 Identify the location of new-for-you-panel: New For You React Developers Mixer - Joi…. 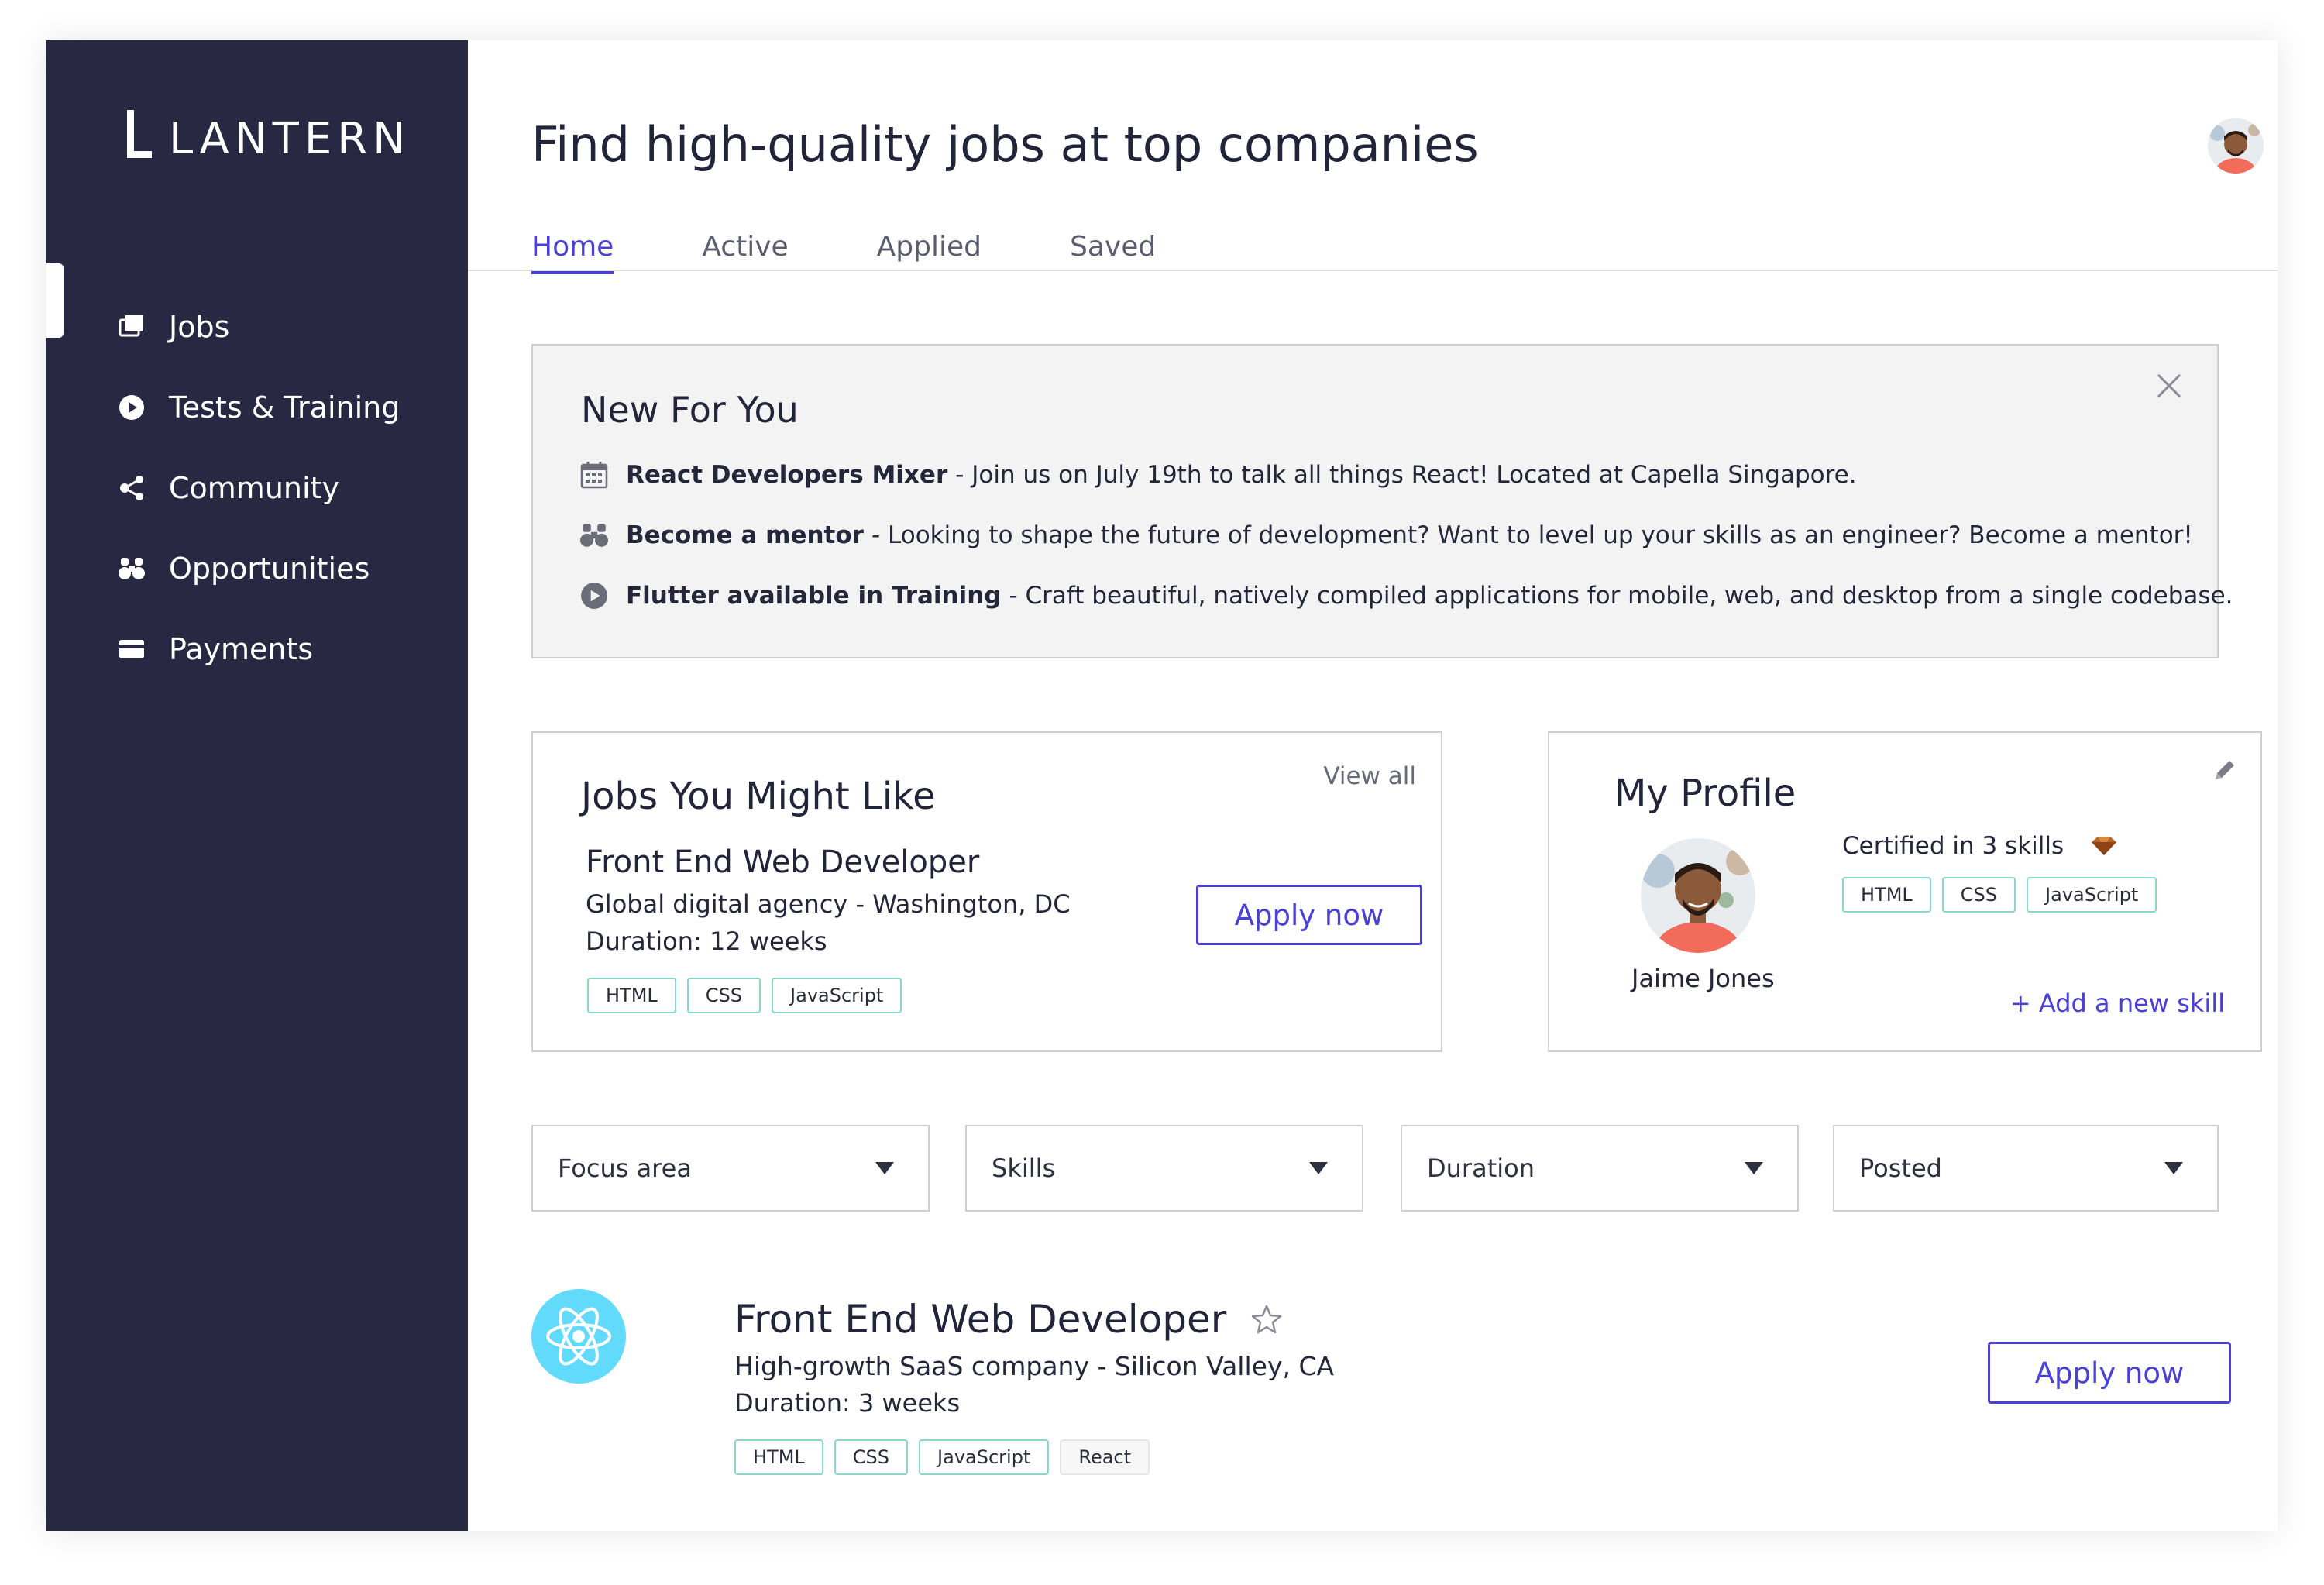
(1382, 501).